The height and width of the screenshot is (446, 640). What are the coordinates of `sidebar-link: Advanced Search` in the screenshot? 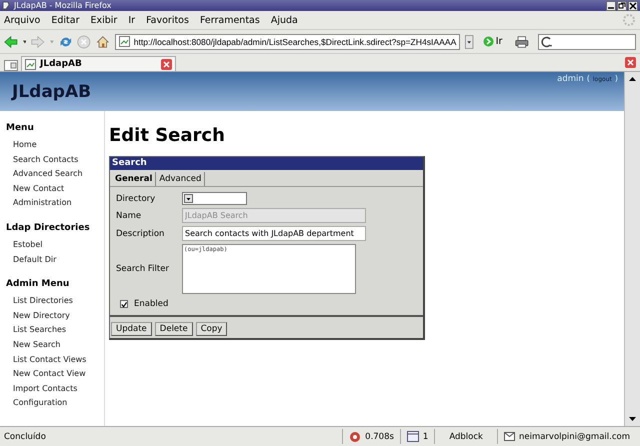 It's located at (55, 174).